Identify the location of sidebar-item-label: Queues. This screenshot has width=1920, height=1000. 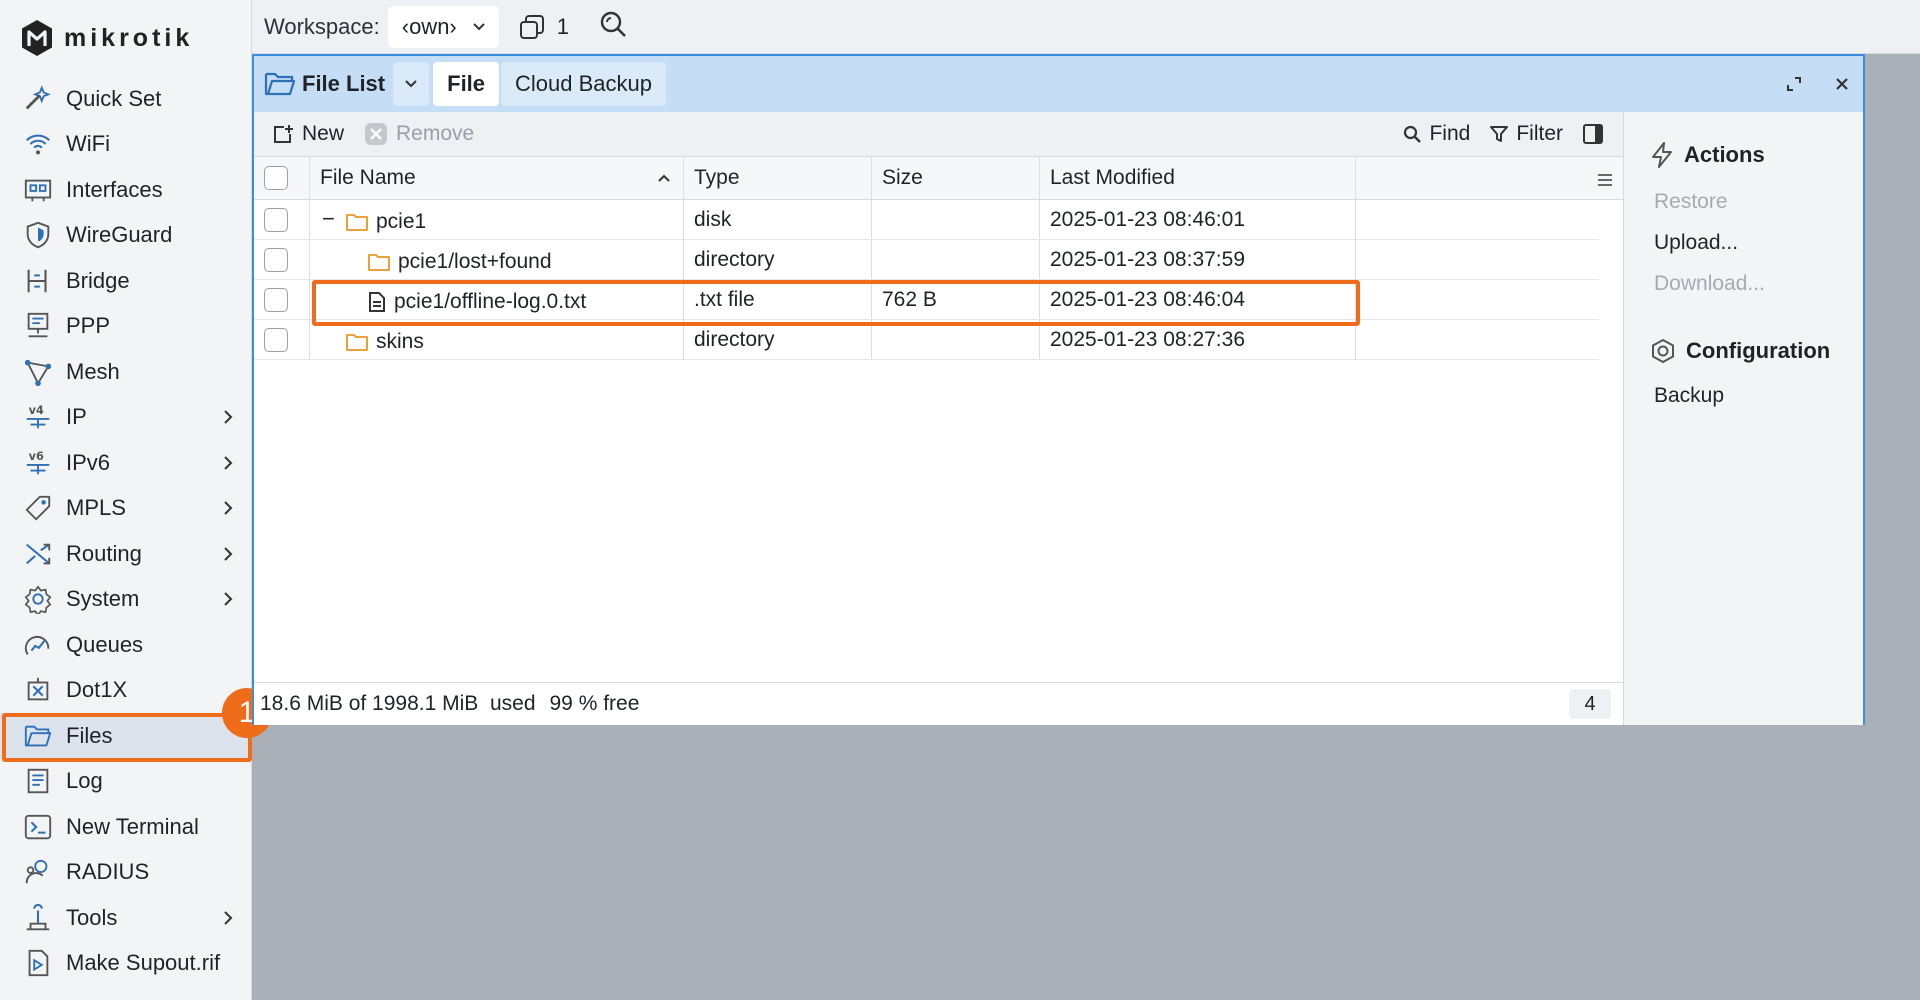
(105, 644).